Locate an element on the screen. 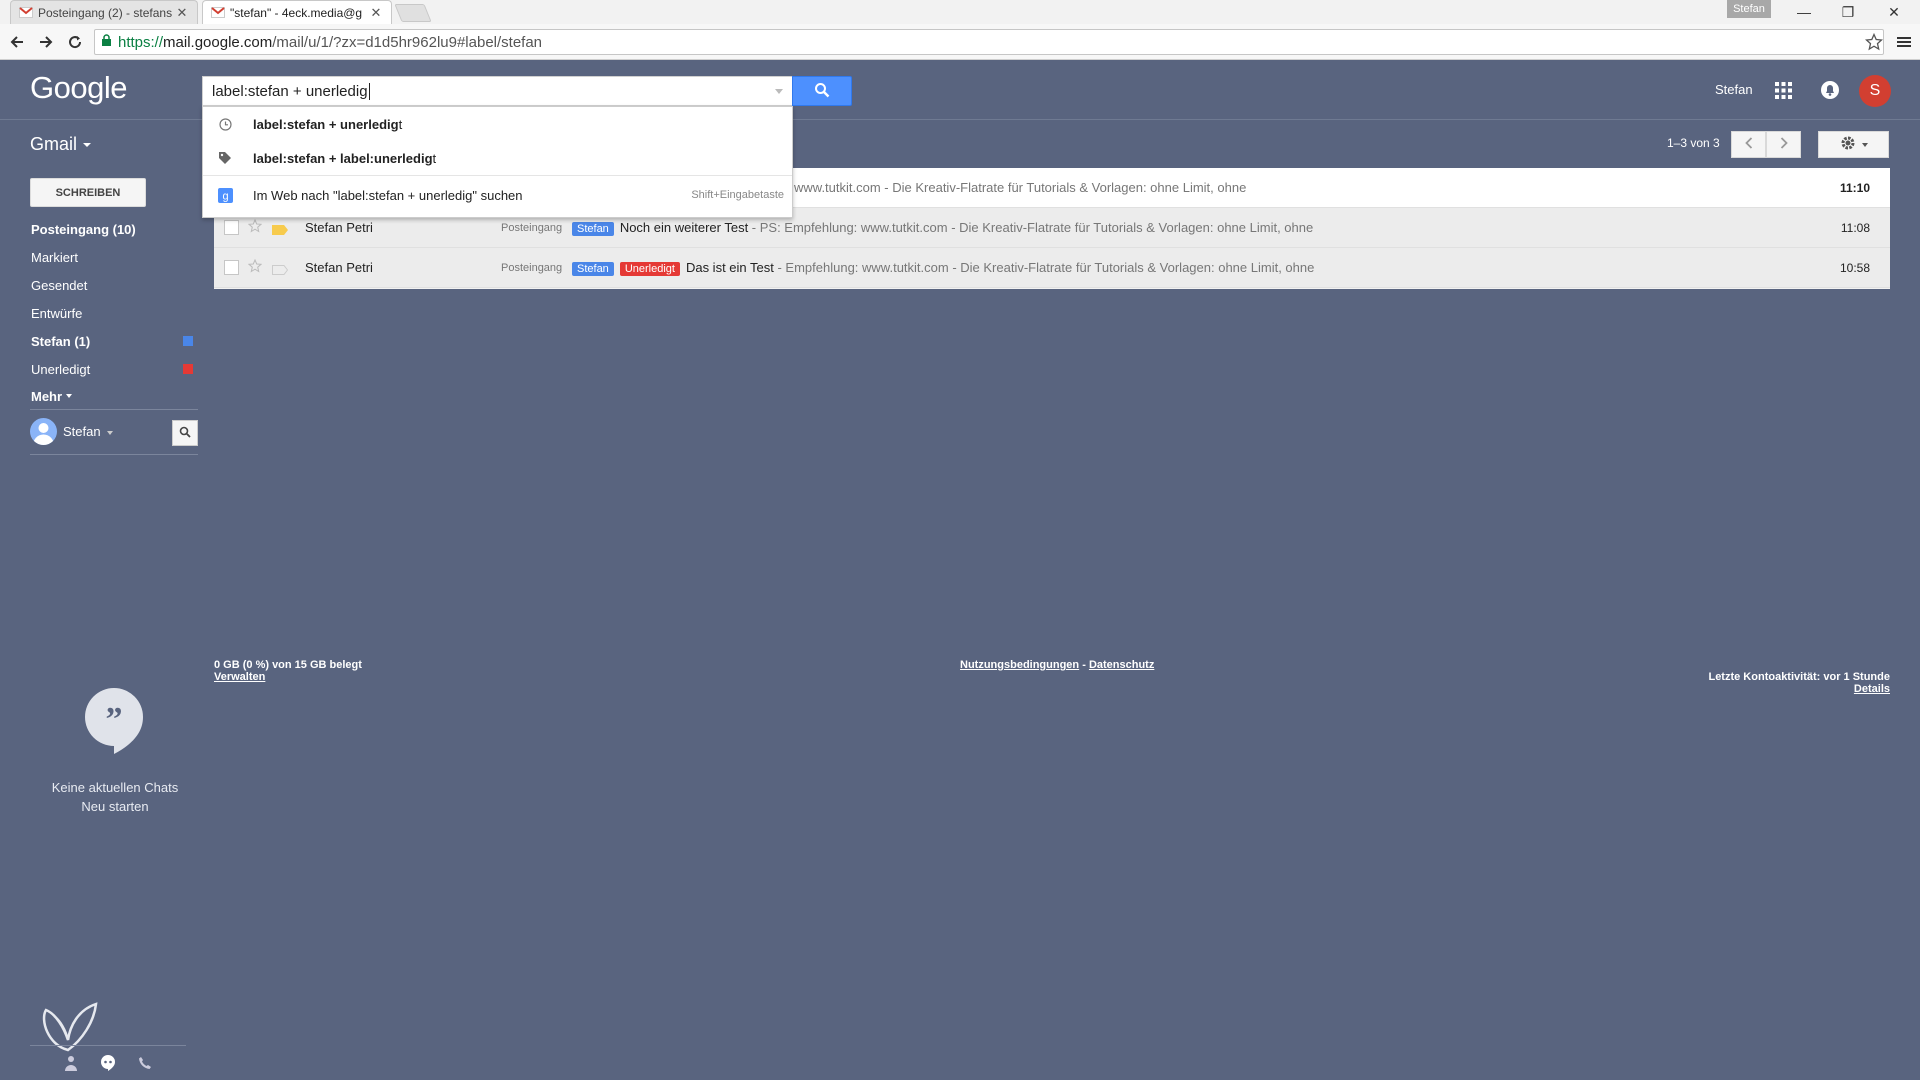  terms-link: Nutzungsbedingungen is located at coordinates (1019, 665).